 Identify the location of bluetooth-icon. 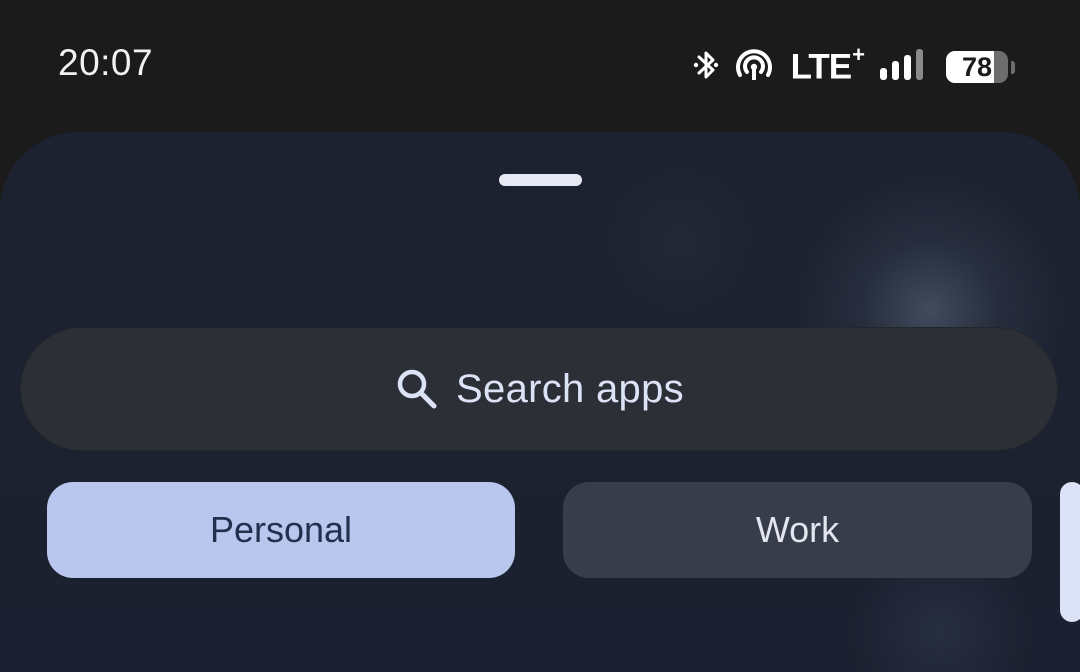
(706, 67).